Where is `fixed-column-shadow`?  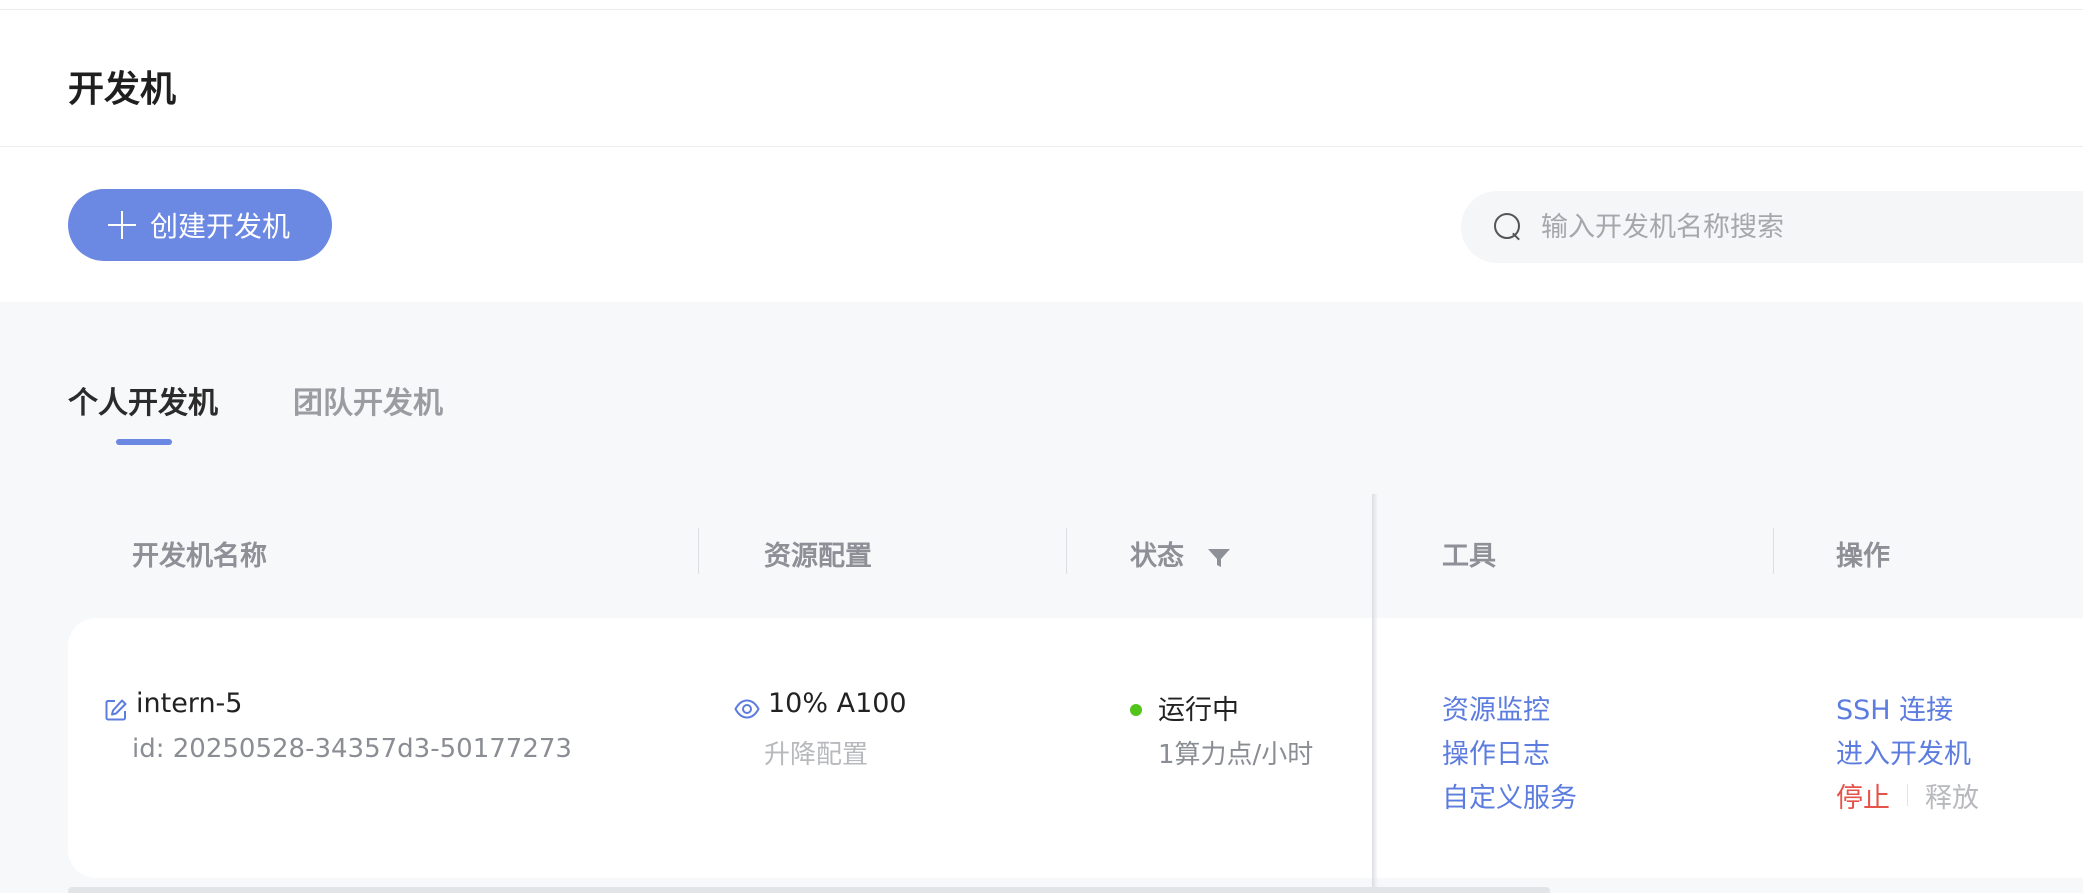
fixed-column-shadow is located at coordinates (1375, 693).